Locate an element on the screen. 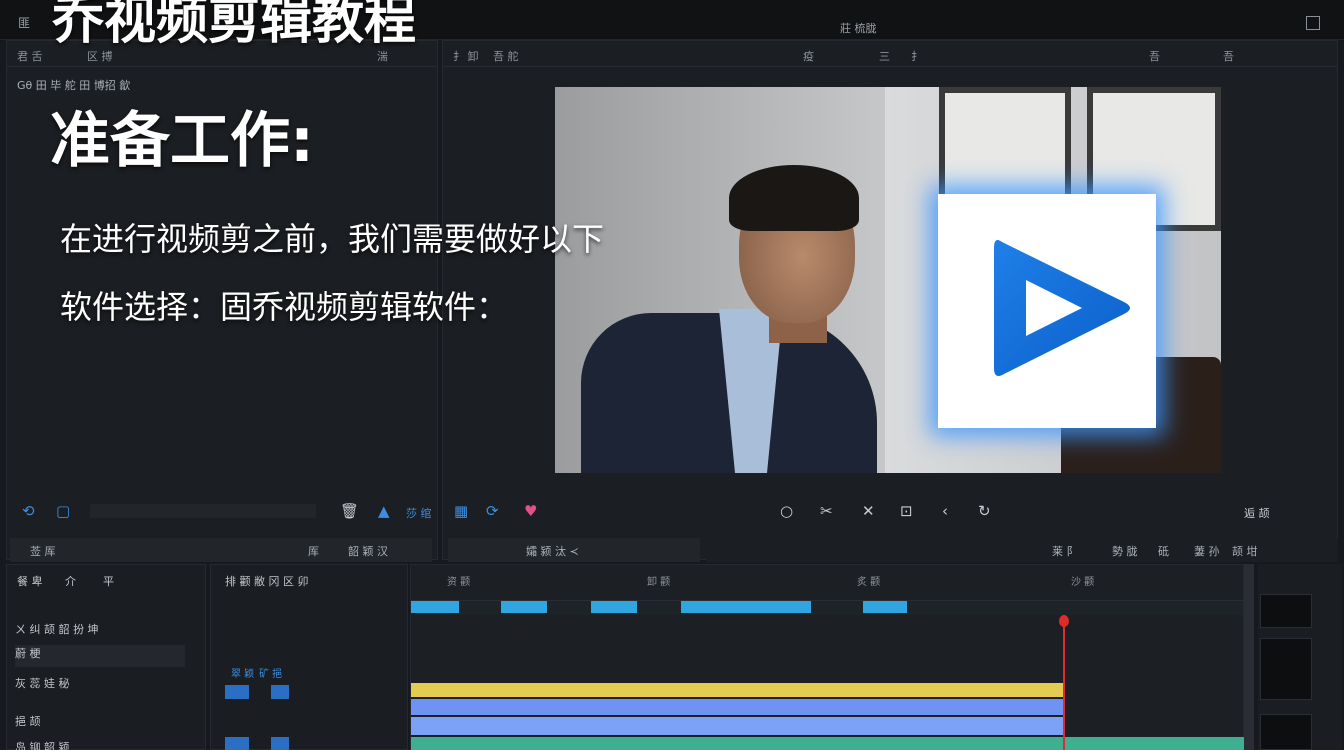 This screenshot has height=750, width=1344. clip-overview-strip is located at coordinates (827, 608).